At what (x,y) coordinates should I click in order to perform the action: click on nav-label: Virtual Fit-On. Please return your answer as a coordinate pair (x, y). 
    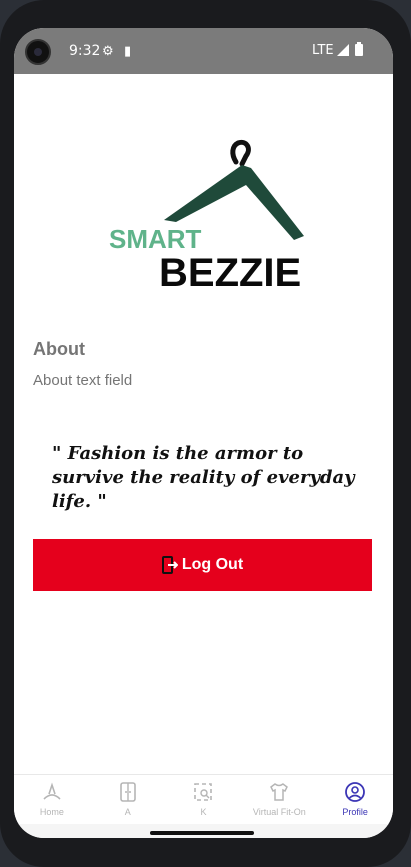
    Looking at the image, I should click on (279, 812).